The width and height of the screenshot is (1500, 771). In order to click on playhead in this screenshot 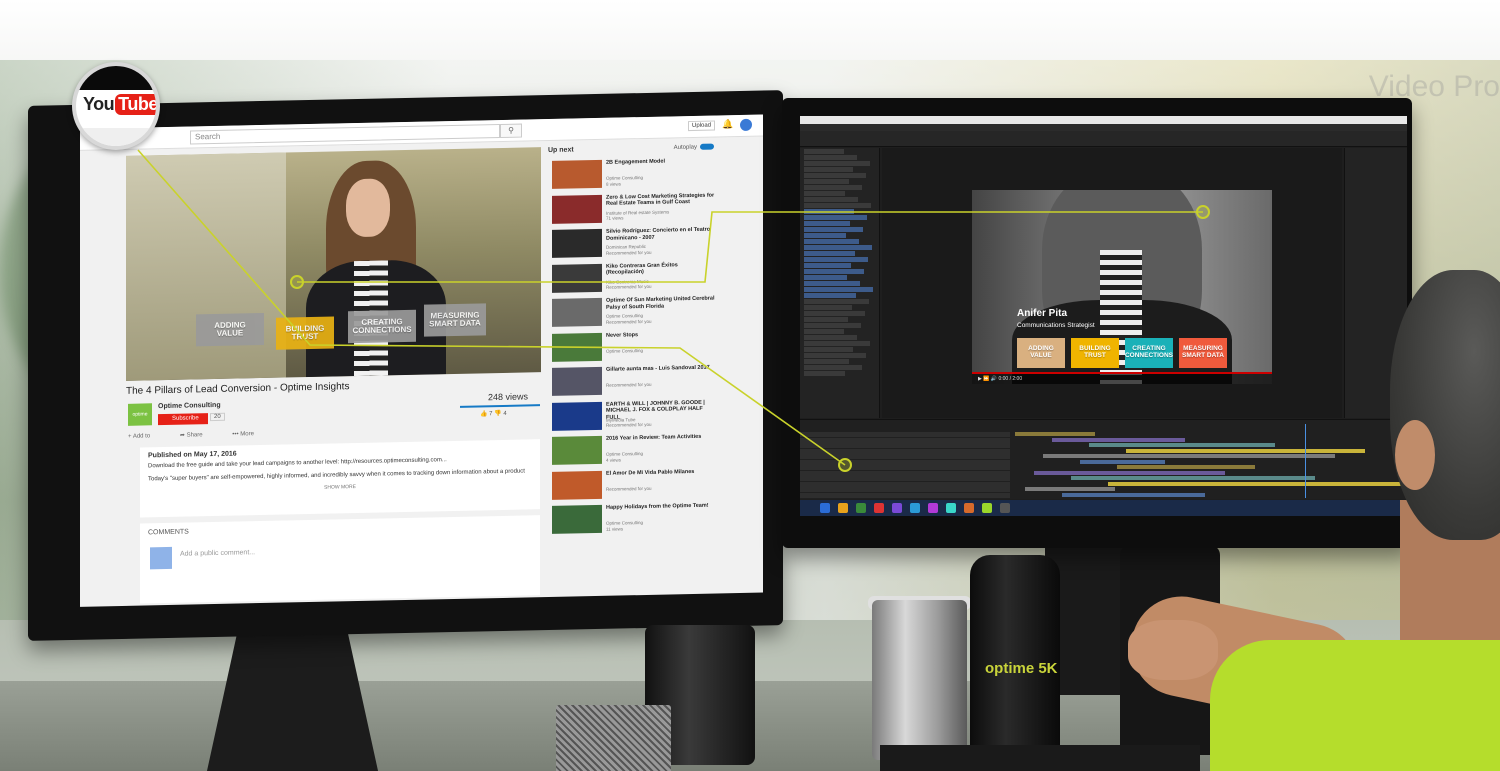, I will do `click(1305, 461)`.